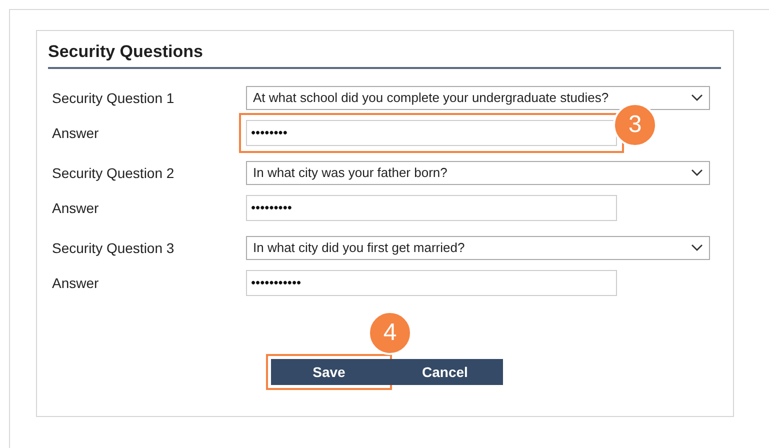 This screenshot has height=448, width=769. I want to click on form-button: Save, so click(329, 372).